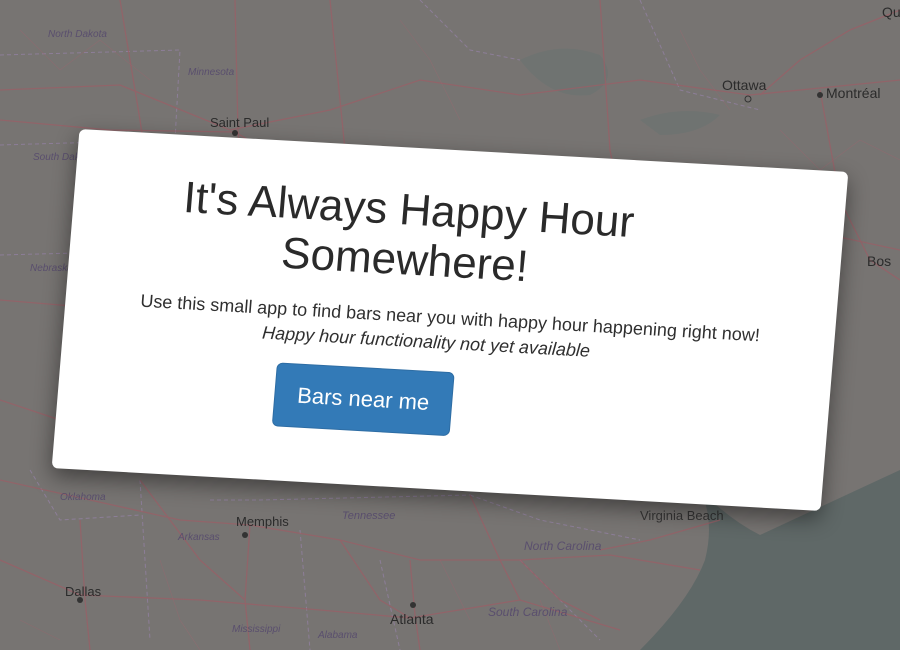 The height and width of the screenshot is (650, 900). I want to click on region-label-oklahoma: Oklahoma, so click(83, 497).